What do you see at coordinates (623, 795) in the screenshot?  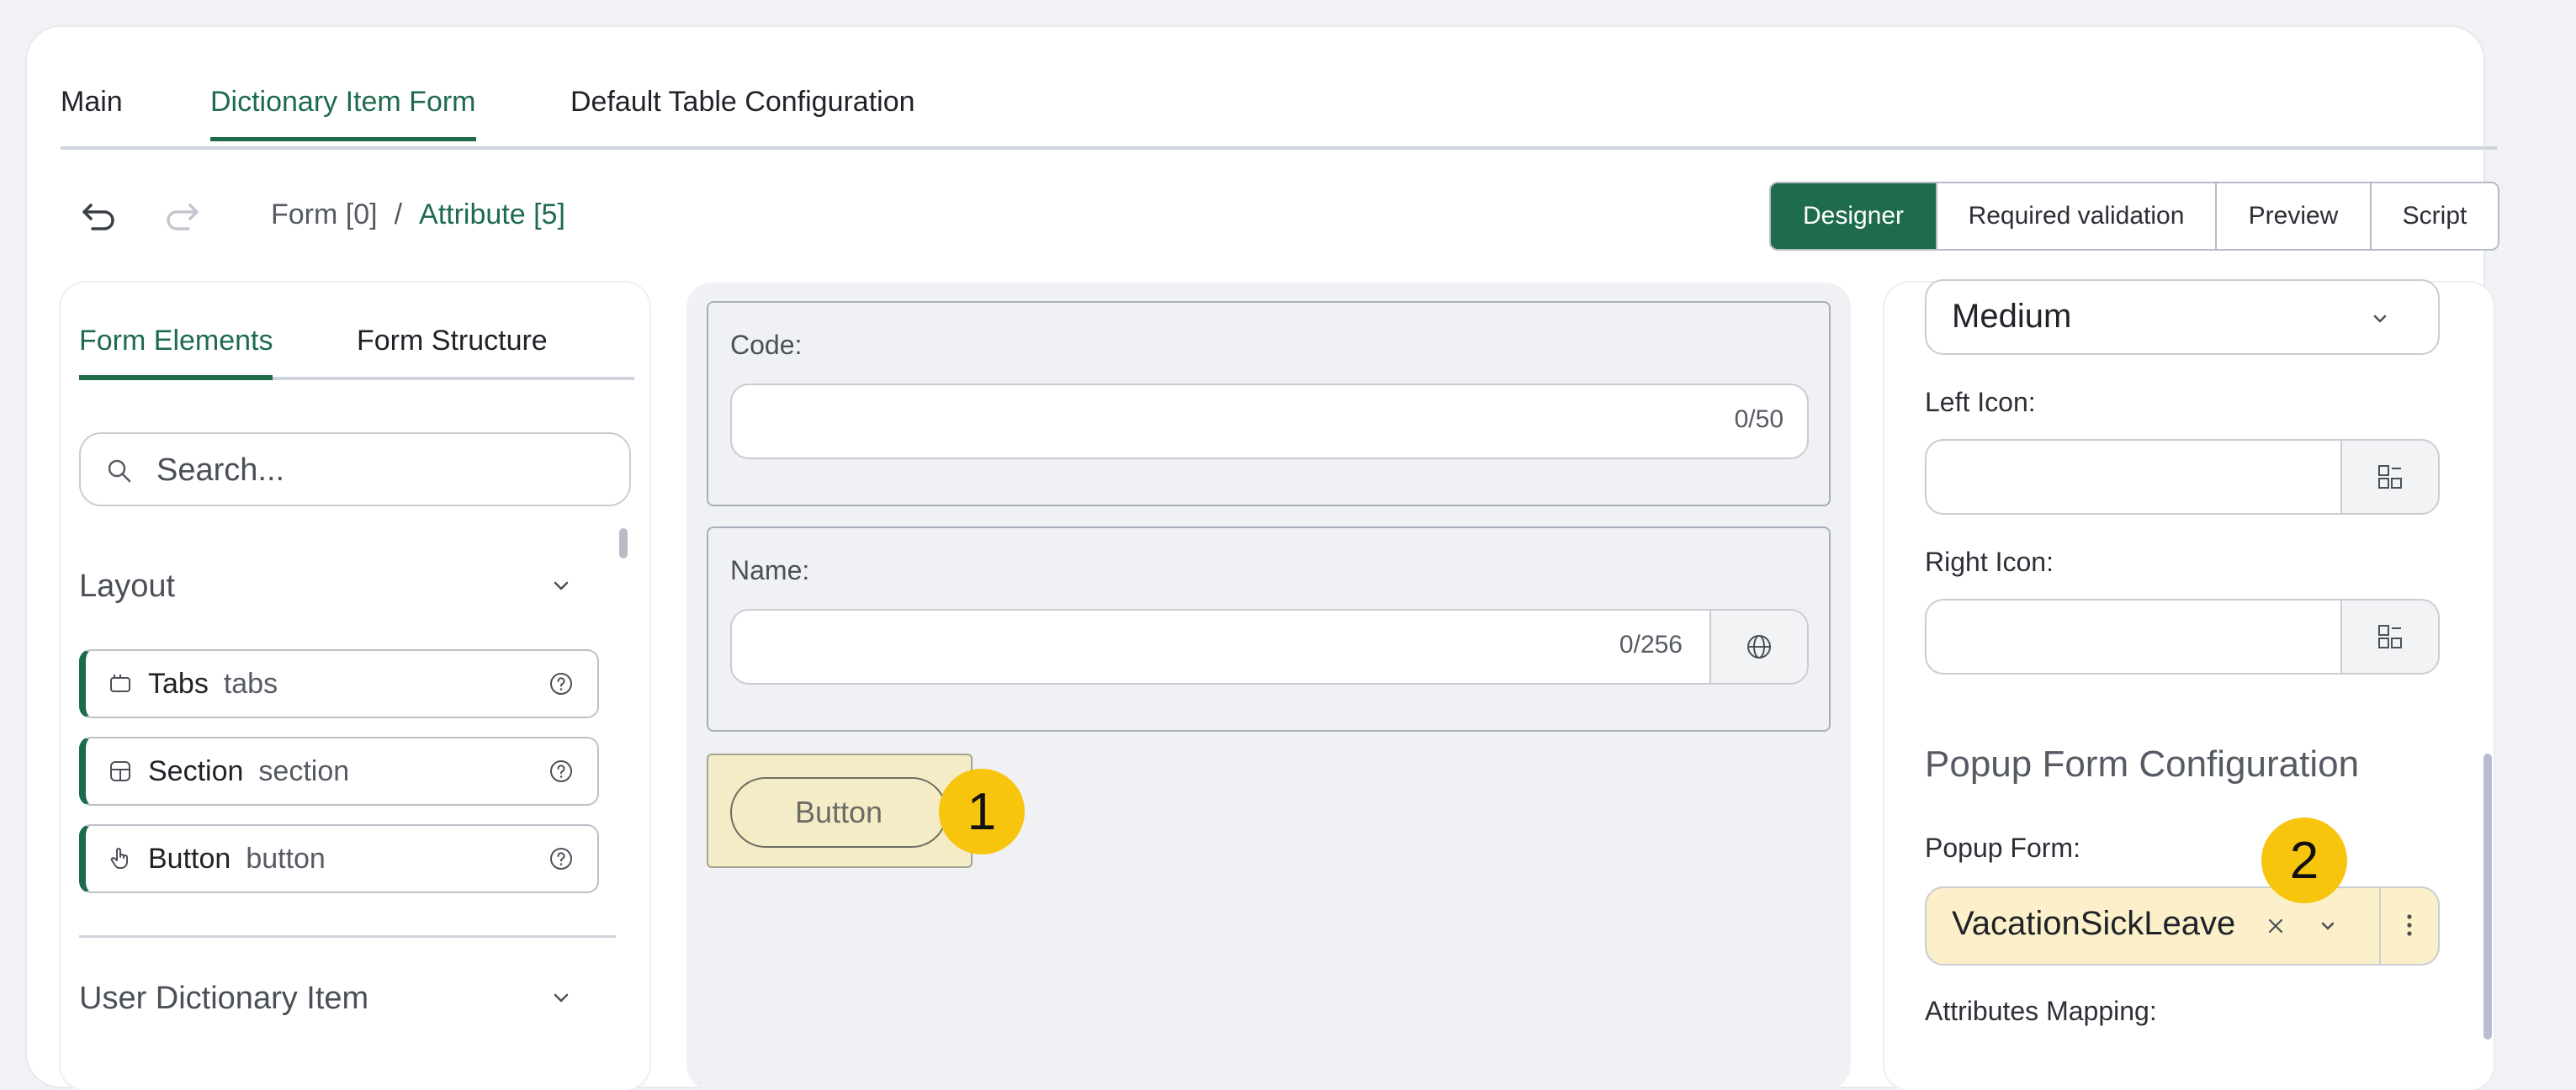 I see `left-scrollbar-track` at bounding box center [623, 795].